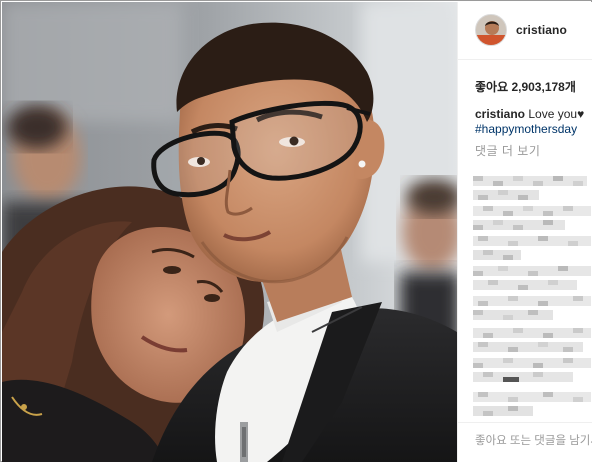  Describe the element at coordinates (553, 114) in the screenshot. I see `caption-text: Love you` at that location.